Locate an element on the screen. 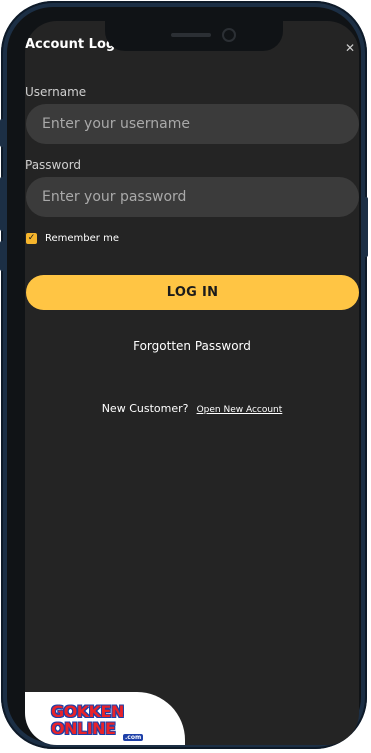 The width and height of the screenshot is (371, 753). phone-notch is located at coordinates (194, 36).